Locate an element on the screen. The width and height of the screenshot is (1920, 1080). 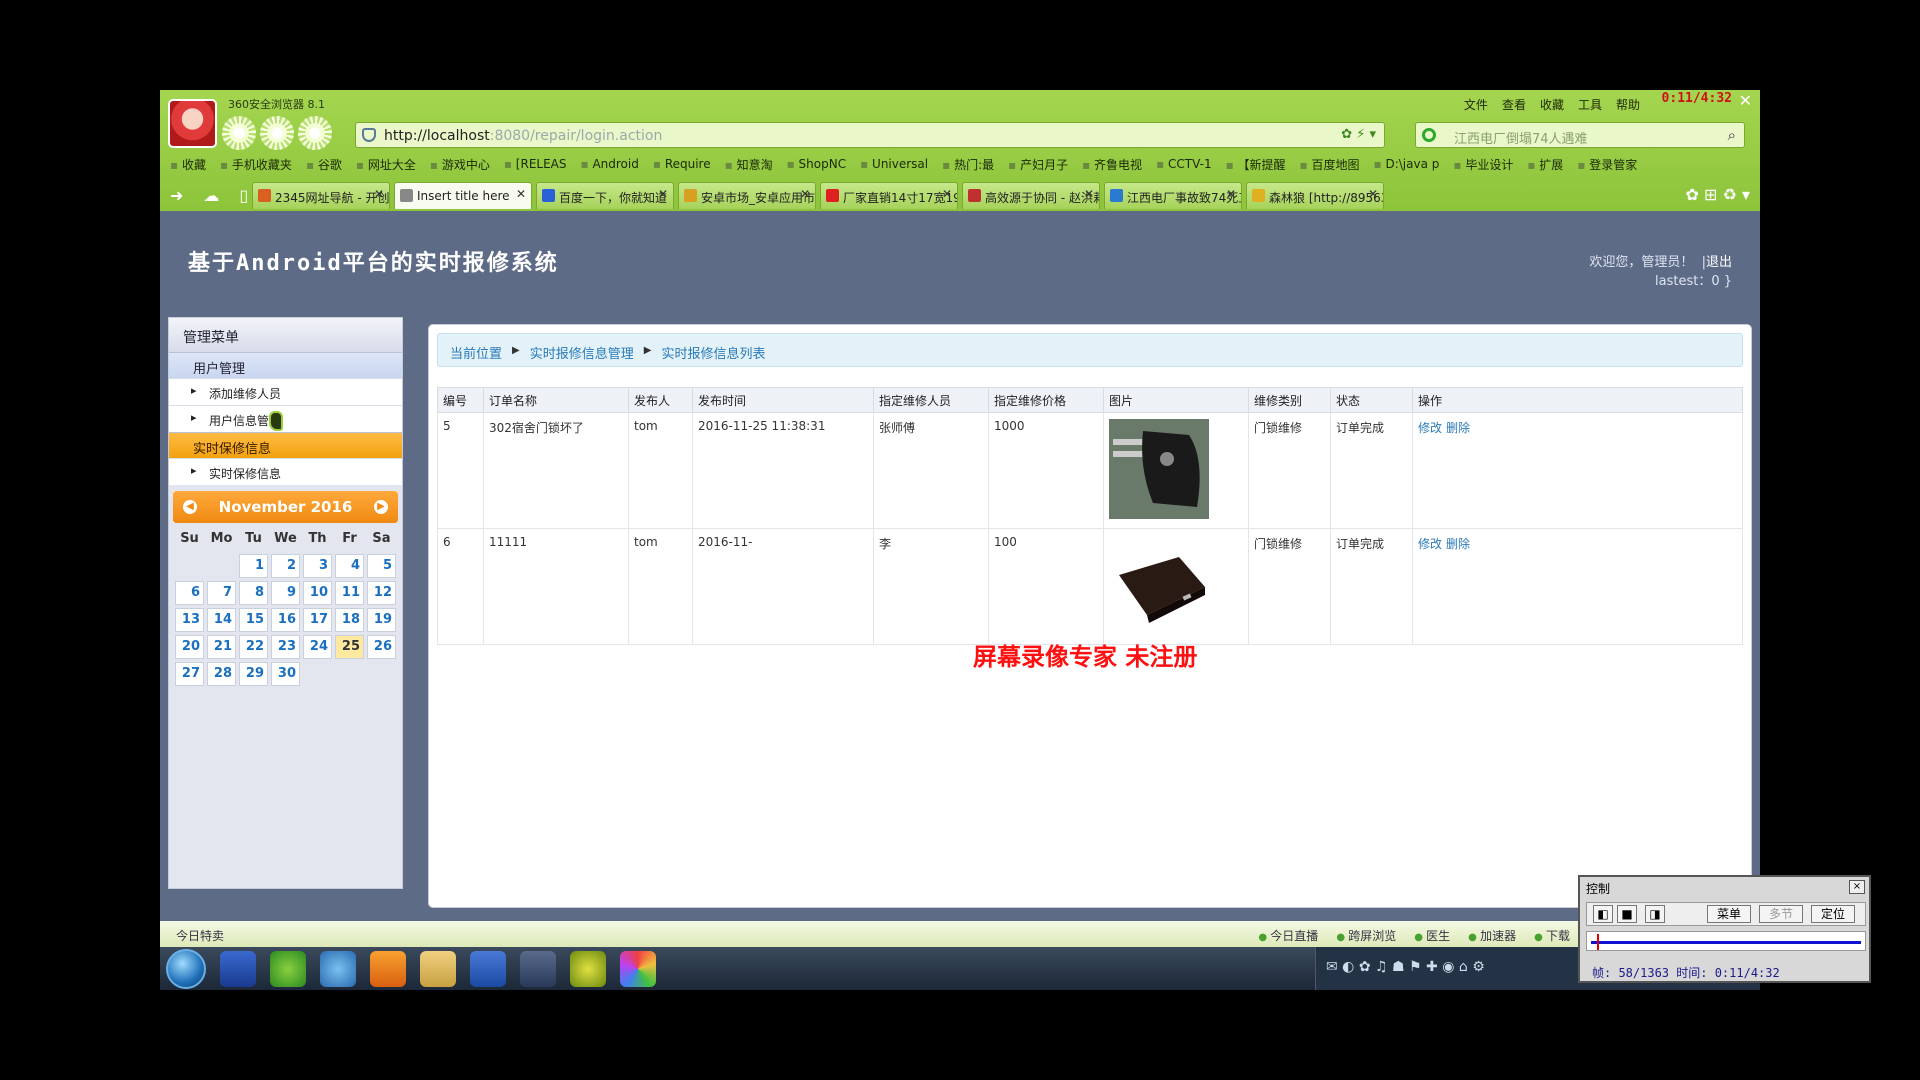
bookmark-item: 【新提醒 is located at coordinates (1256, 164).